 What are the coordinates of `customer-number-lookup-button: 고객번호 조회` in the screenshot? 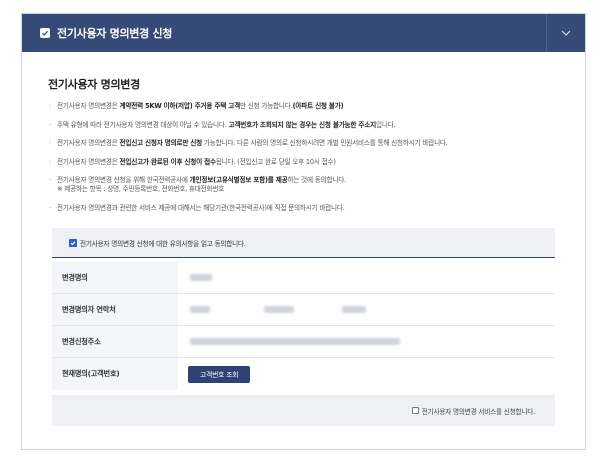 It's located at (219, 374).